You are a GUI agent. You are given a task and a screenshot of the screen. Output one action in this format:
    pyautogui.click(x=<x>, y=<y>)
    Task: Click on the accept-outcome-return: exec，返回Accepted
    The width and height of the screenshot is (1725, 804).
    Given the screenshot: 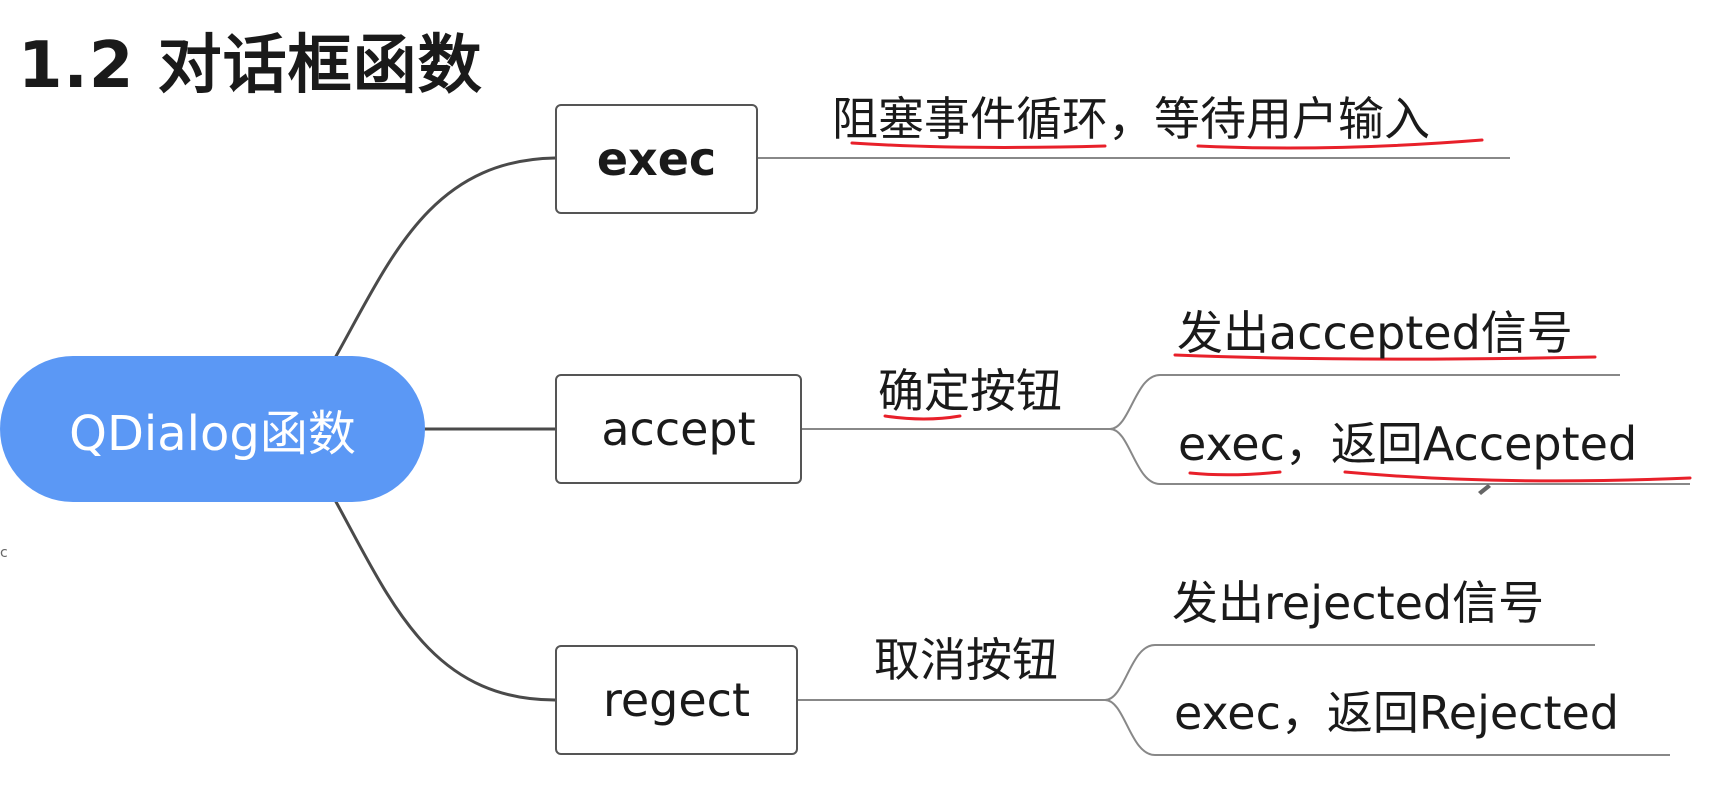 What is the action you would take?
    pyautogui.click(x=1408, y=444)
    